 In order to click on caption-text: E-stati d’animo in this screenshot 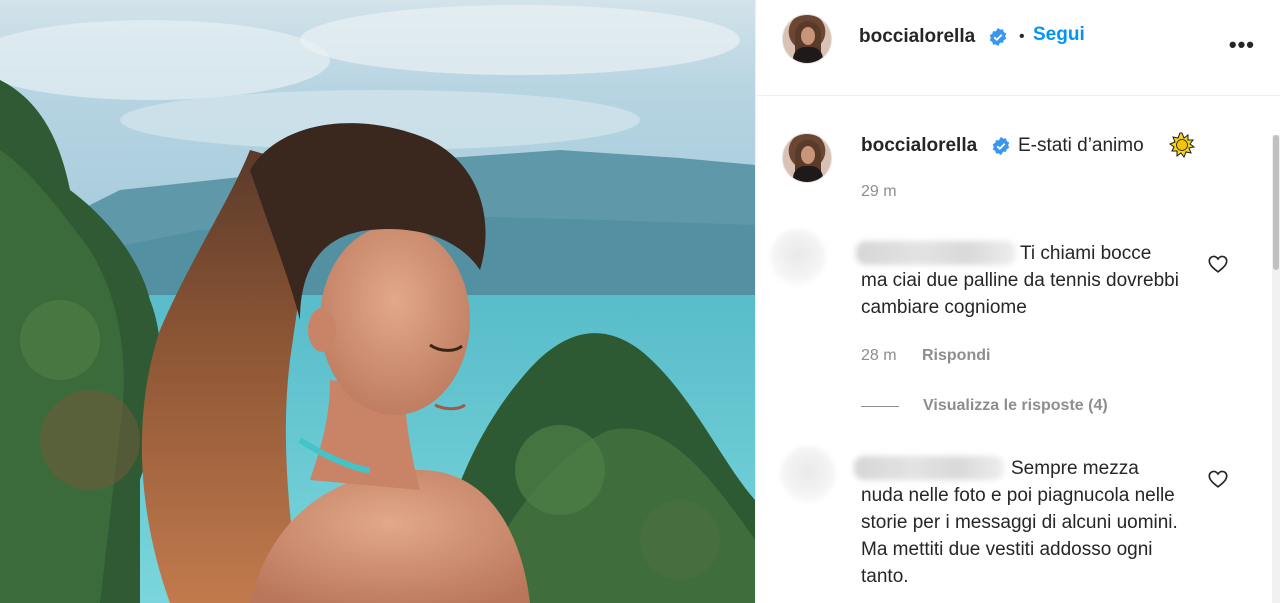, I will do `click(1081, 145)`.